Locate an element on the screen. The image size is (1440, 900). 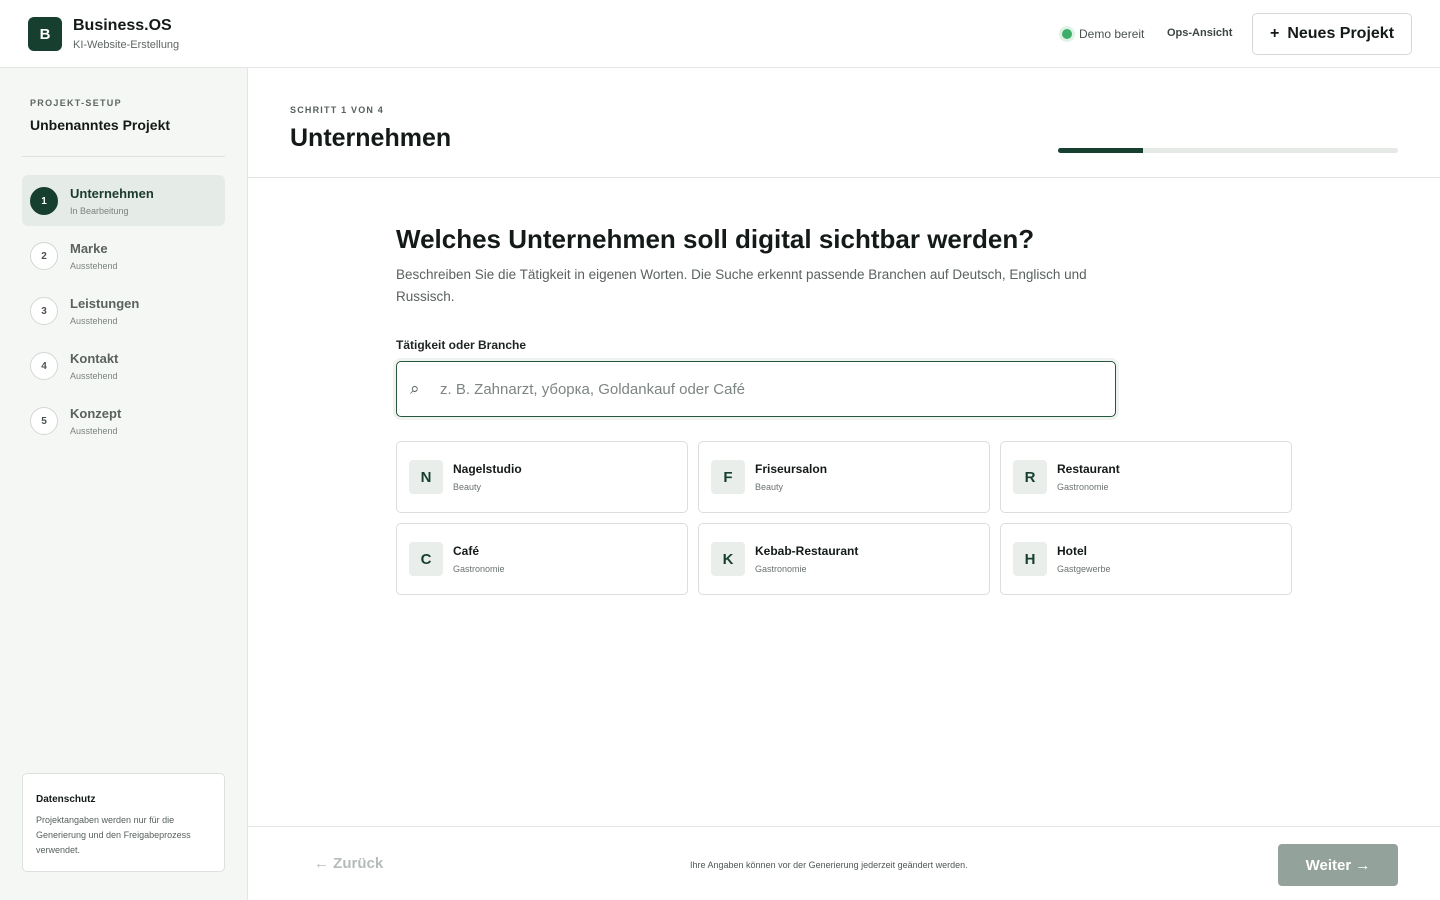
search-icon: ⌕ is located at coordinates (415, 388).